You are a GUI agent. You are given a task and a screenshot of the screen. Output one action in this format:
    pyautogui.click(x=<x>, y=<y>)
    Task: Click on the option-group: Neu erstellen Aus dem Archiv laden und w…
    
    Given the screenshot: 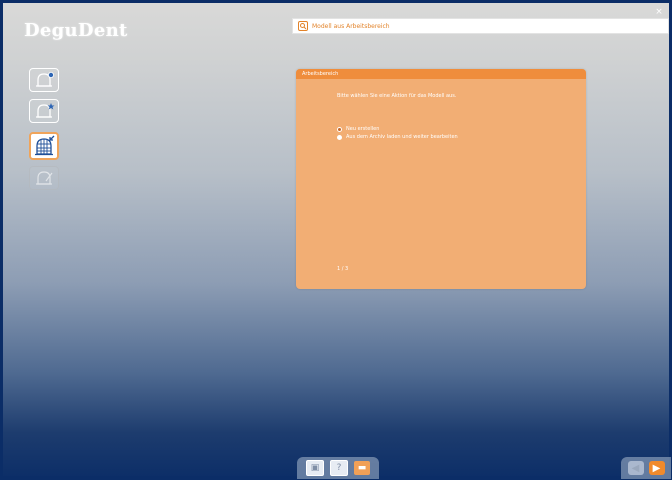 What is the action you would take?
    pyautogui.click(x=397, y=133)
    